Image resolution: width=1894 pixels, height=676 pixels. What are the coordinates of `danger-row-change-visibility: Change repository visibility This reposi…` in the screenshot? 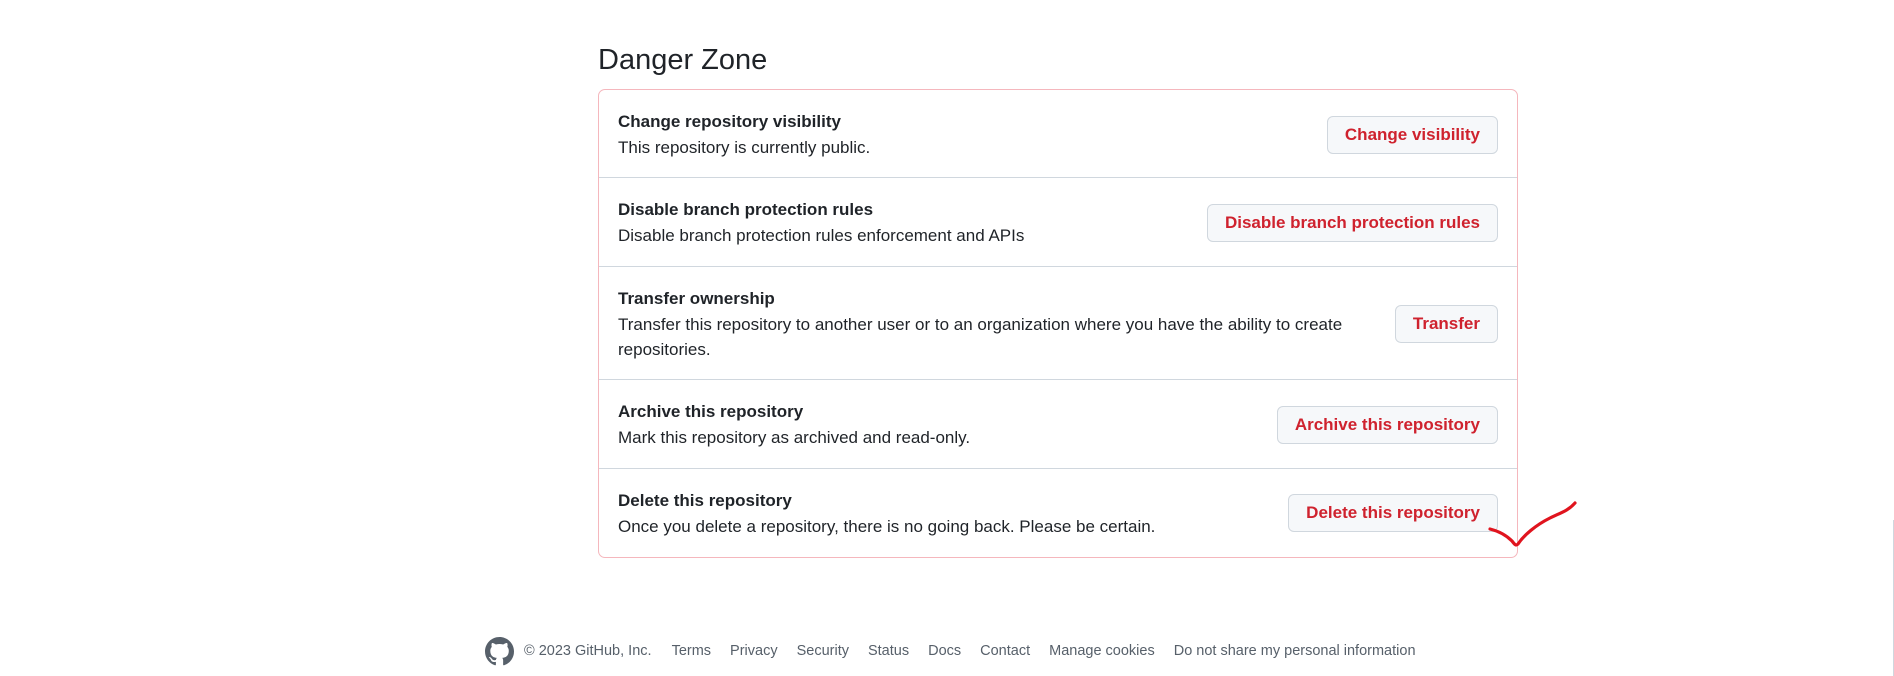 It's located at (1058, 134).